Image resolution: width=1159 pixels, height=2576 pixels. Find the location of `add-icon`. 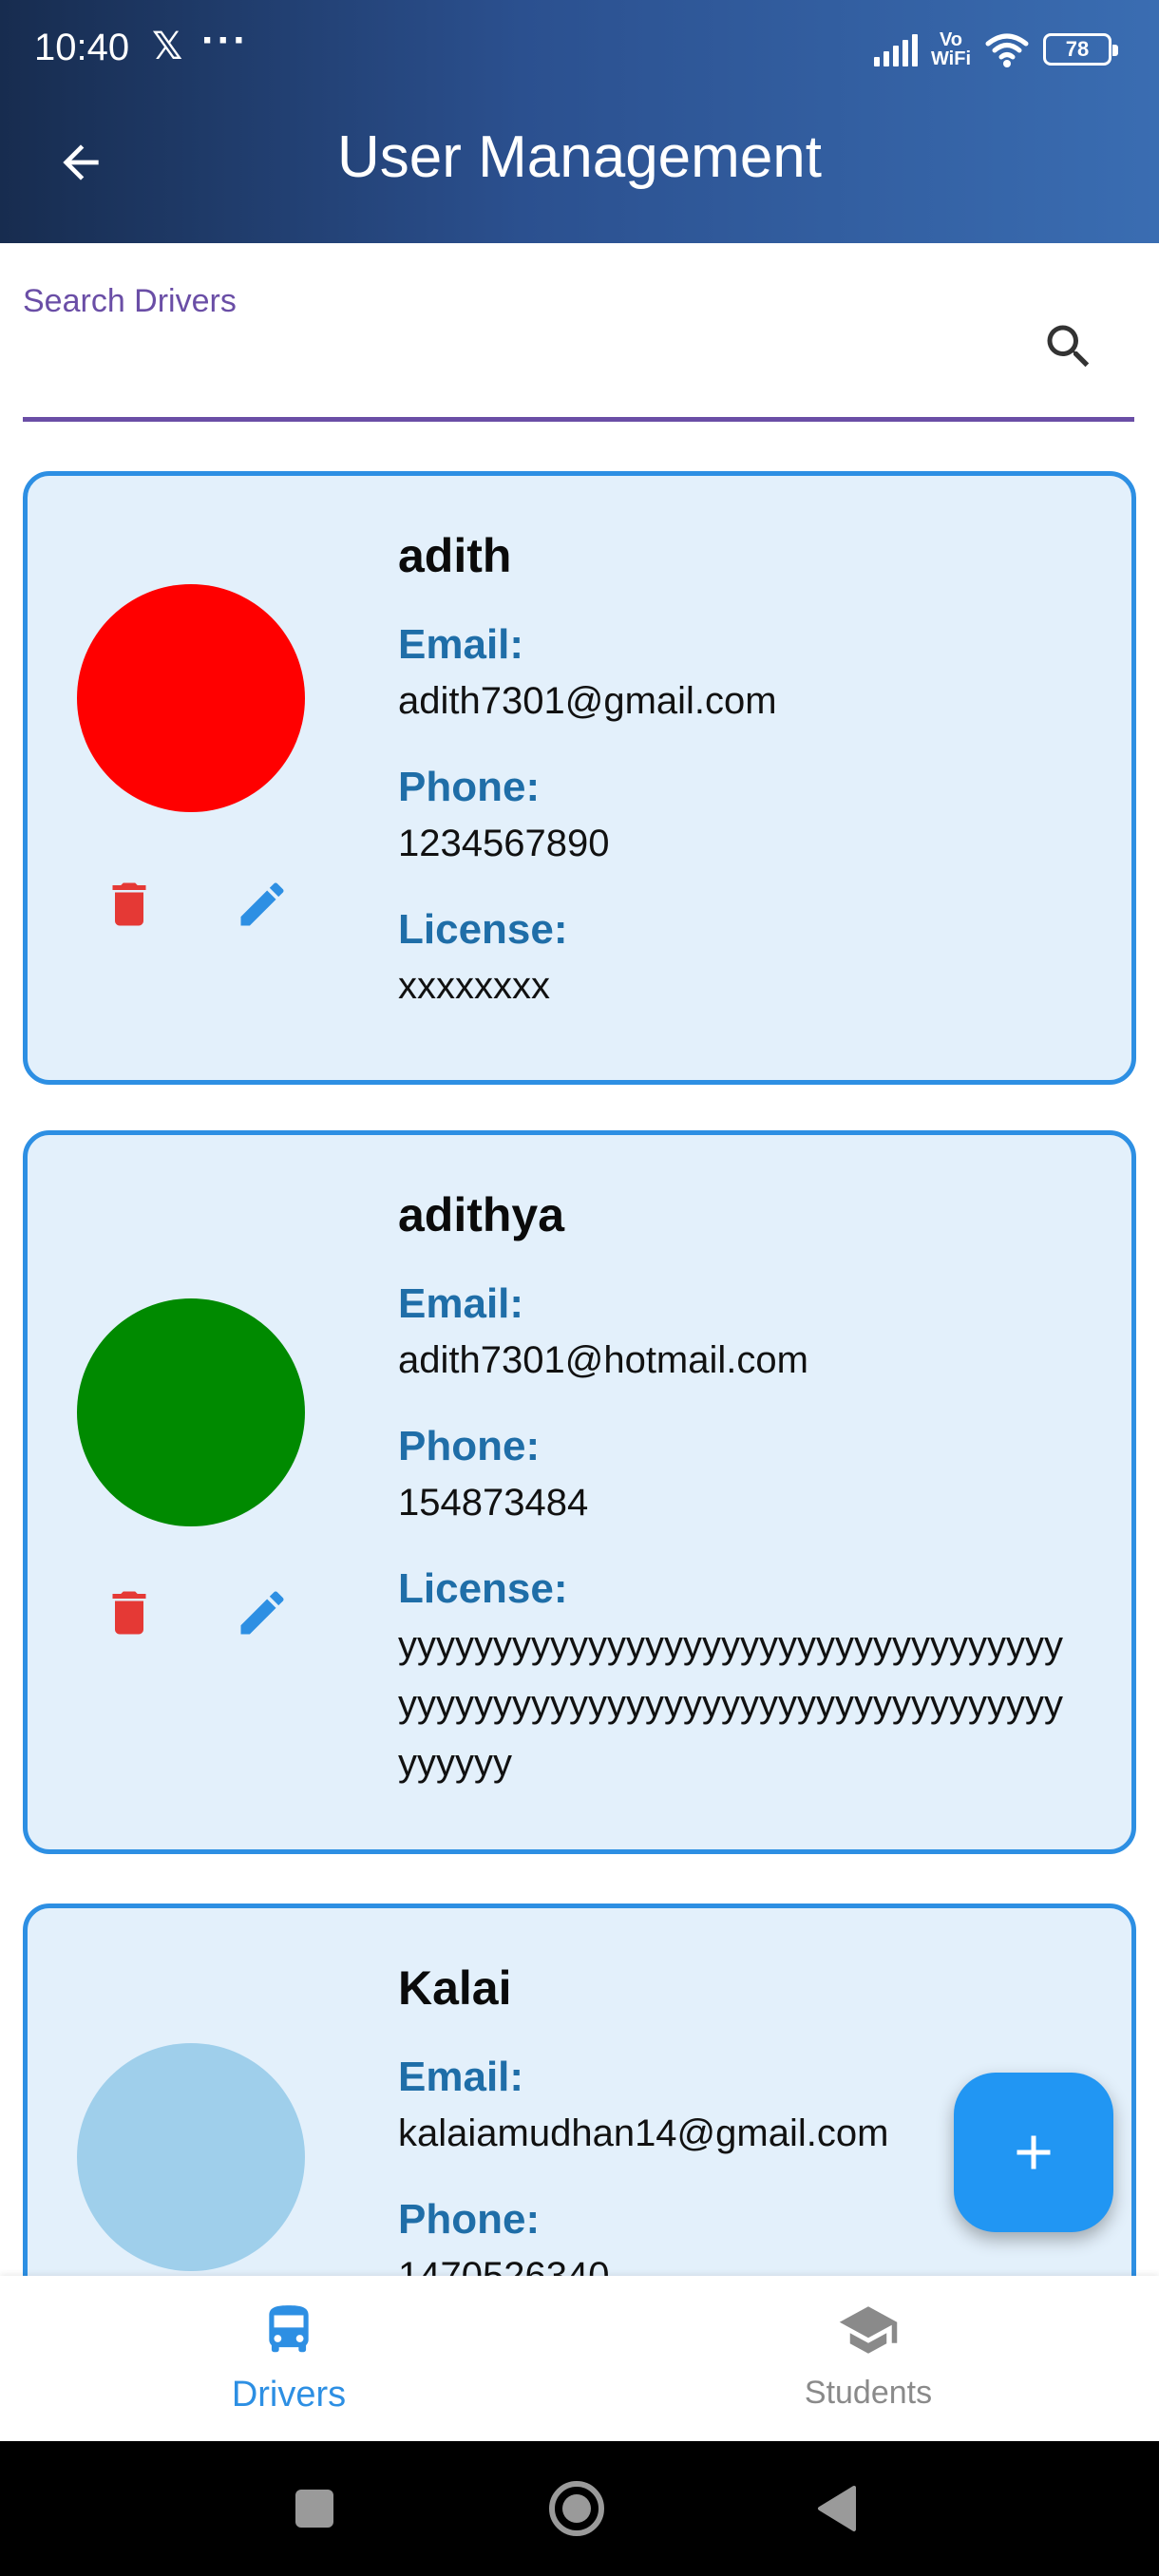

add-icon is located at coordinates (1033, 2152).